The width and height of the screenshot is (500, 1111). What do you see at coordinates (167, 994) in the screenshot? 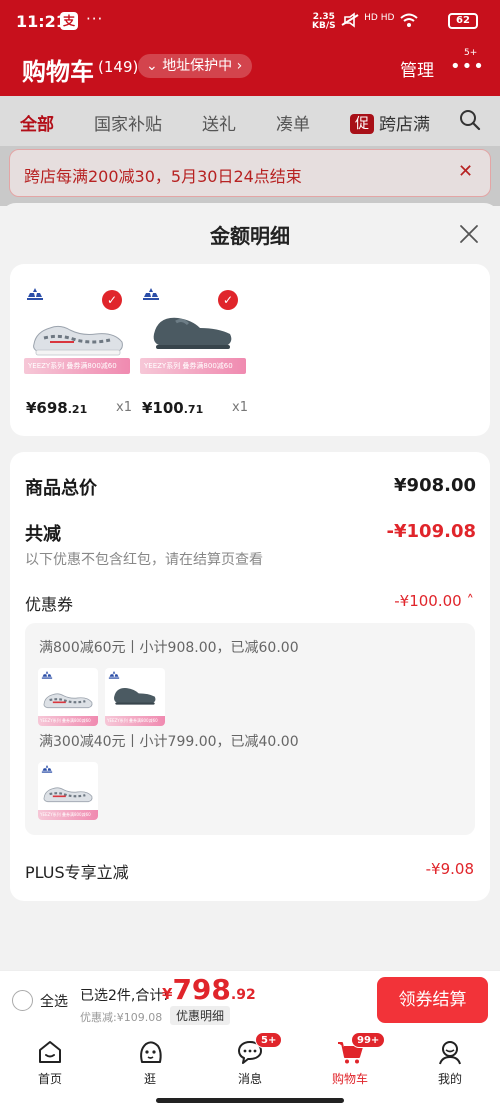
I see `total-price-symbol: ¥` at bounding box center [167, 994].